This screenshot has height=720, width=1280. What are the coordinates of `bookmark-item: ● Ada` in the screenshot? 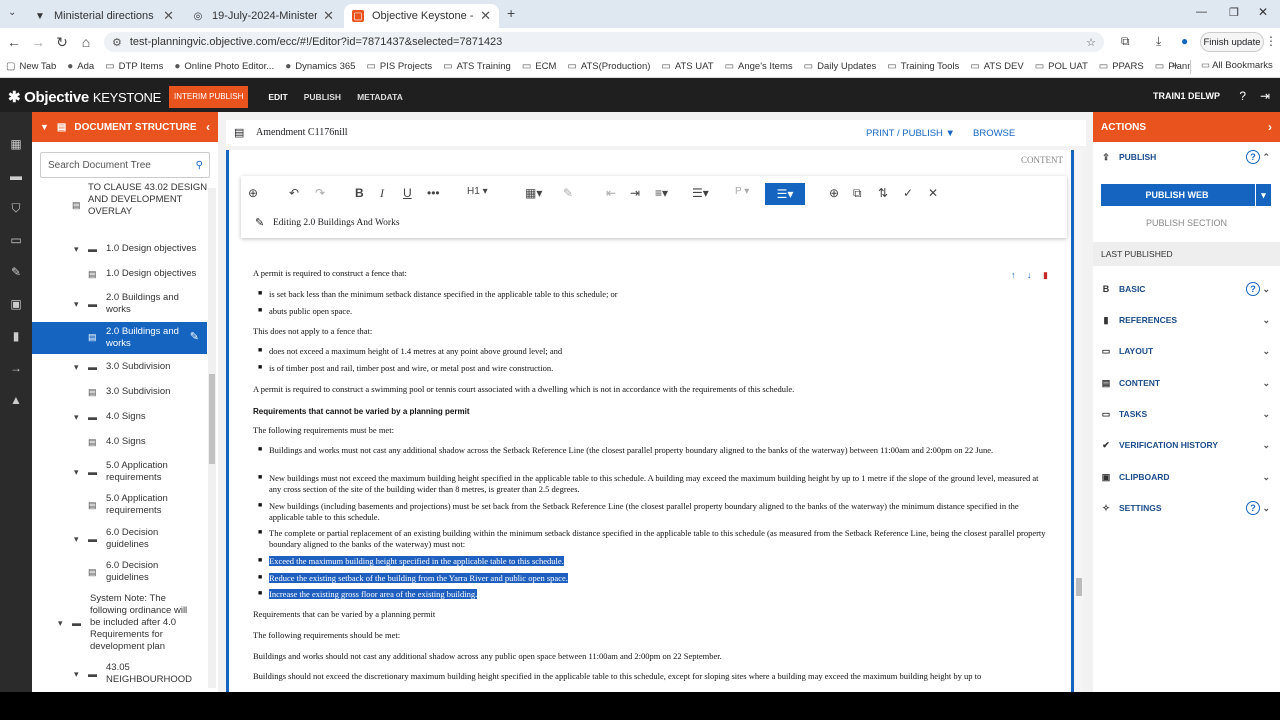 It's located at (80, 66).